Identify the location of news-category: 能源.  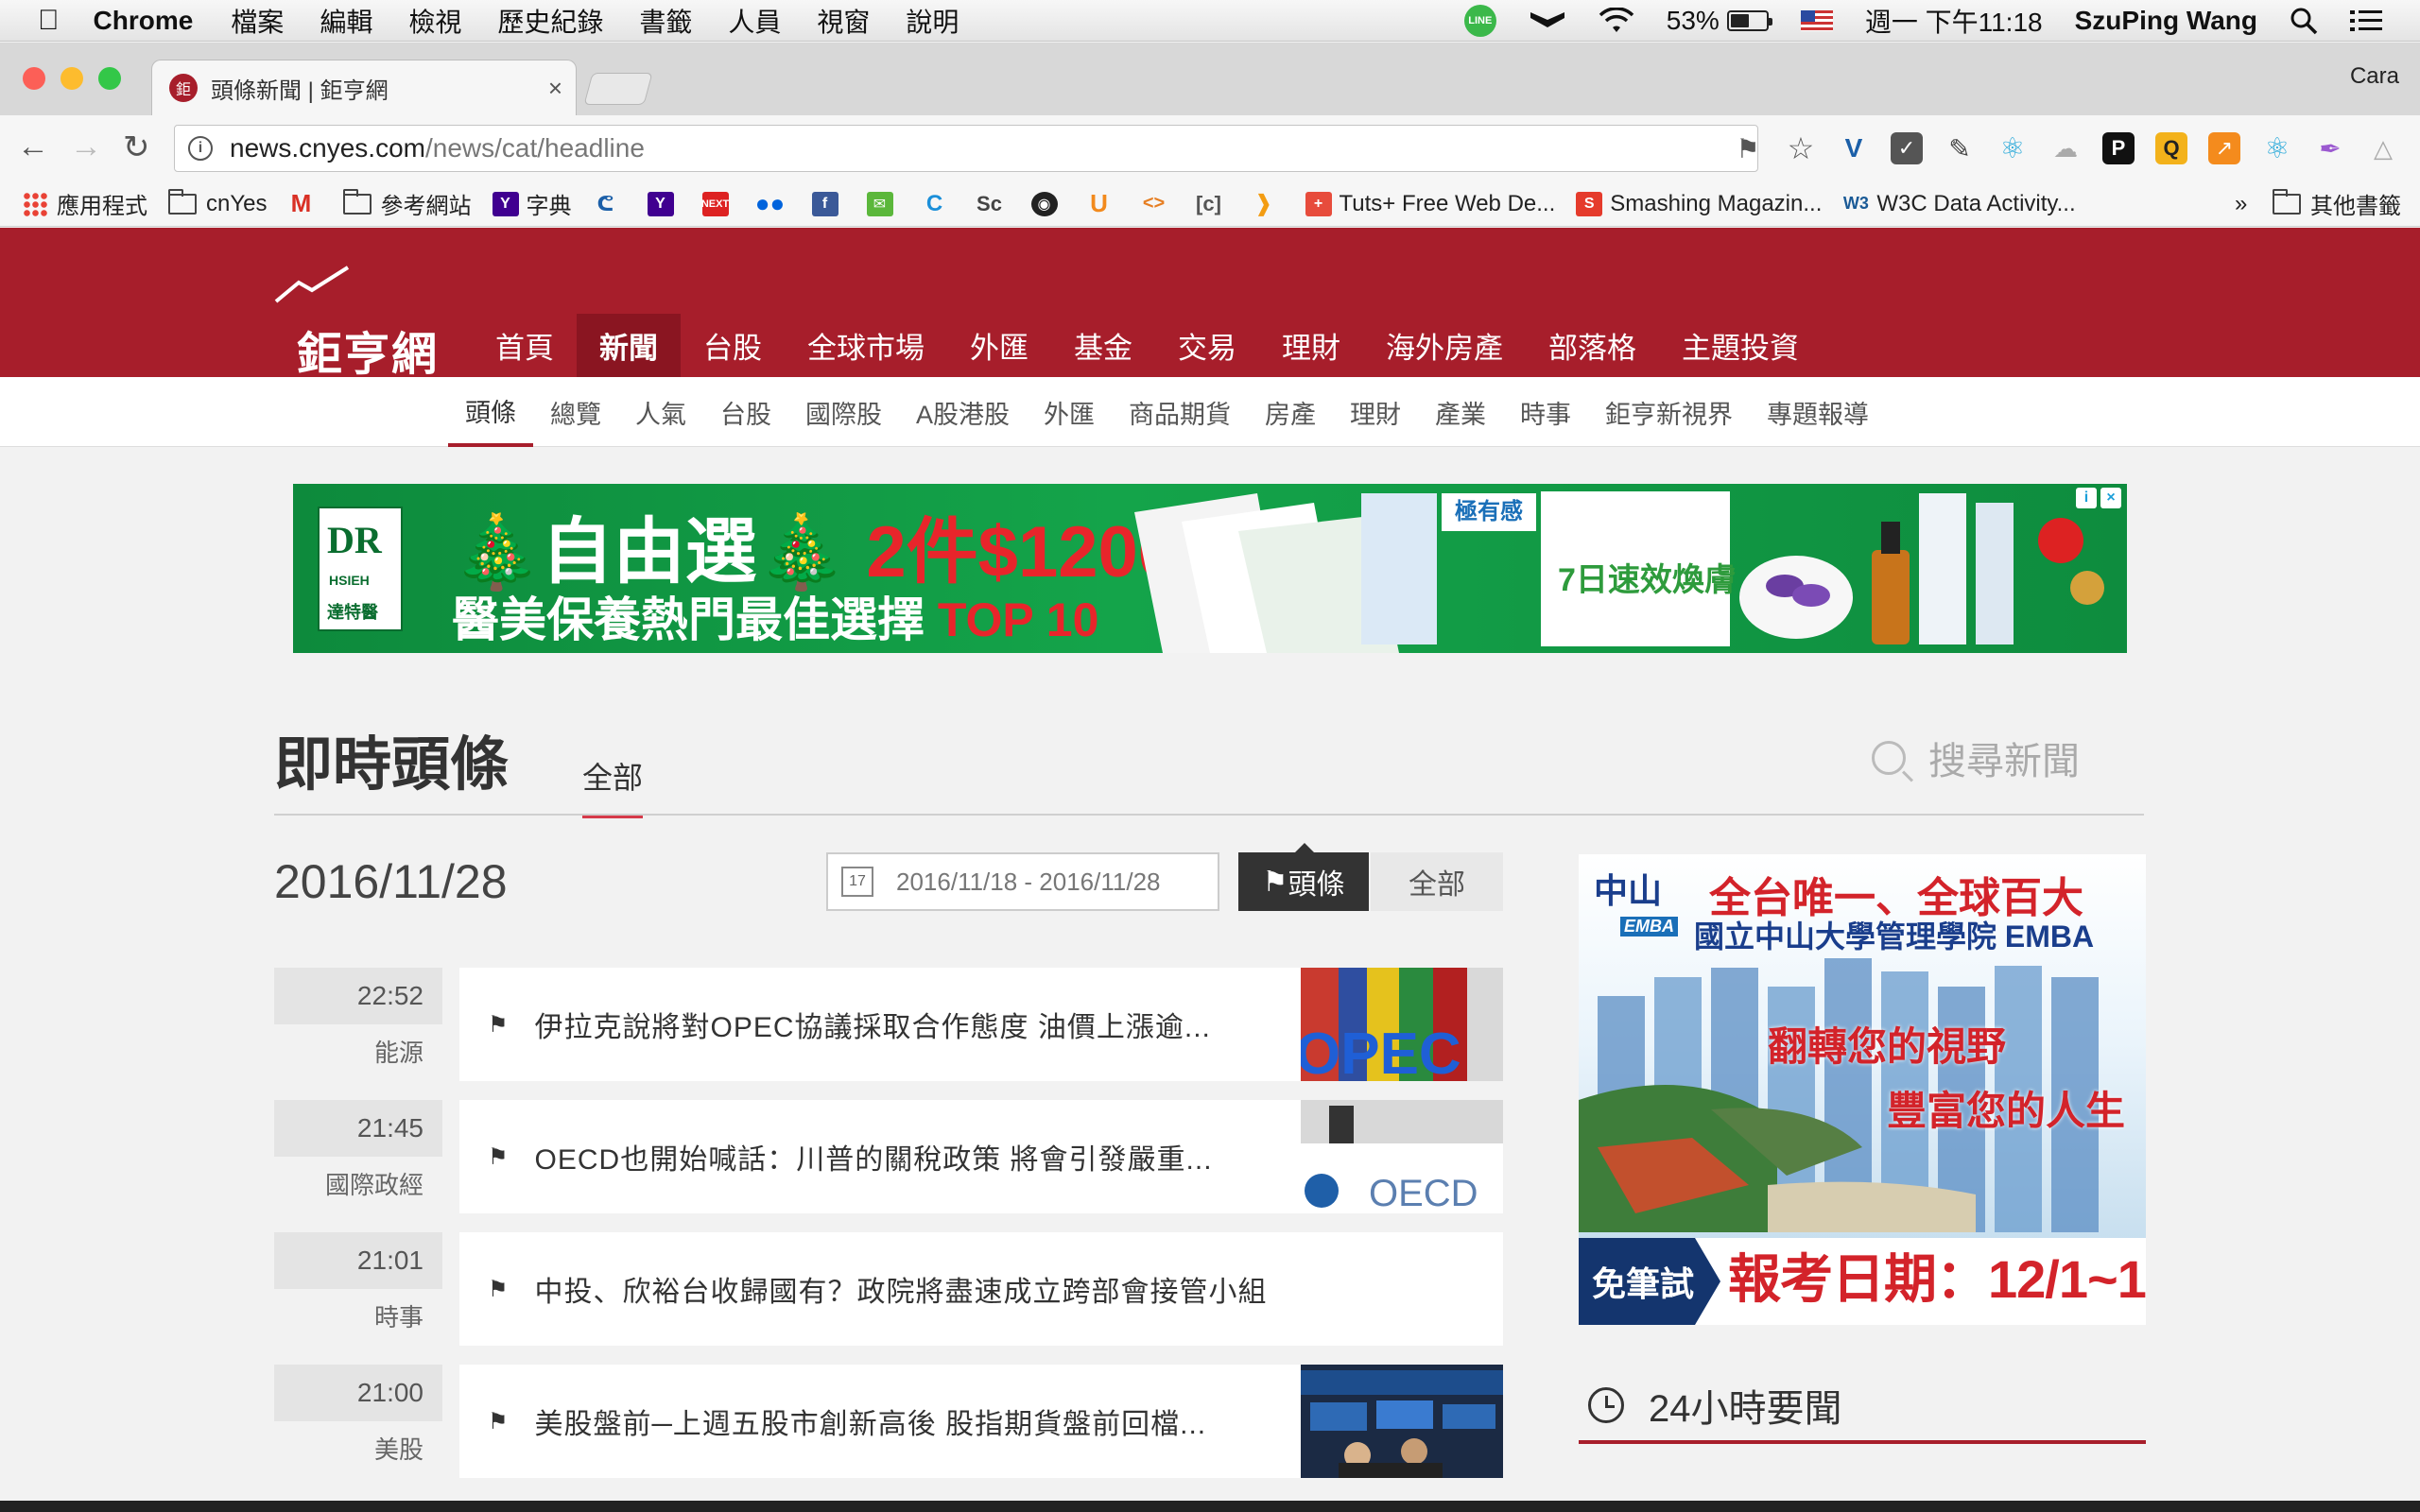
(358, 1051).